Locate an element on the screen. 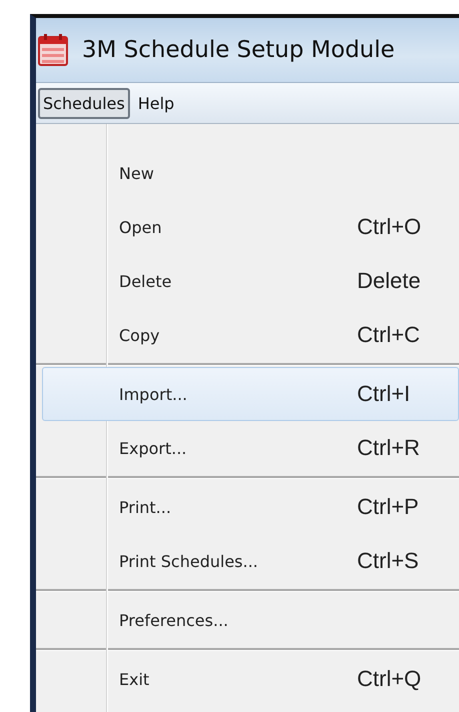  menu-item: Open Ctrl+O is located at coordinates (250, 227).